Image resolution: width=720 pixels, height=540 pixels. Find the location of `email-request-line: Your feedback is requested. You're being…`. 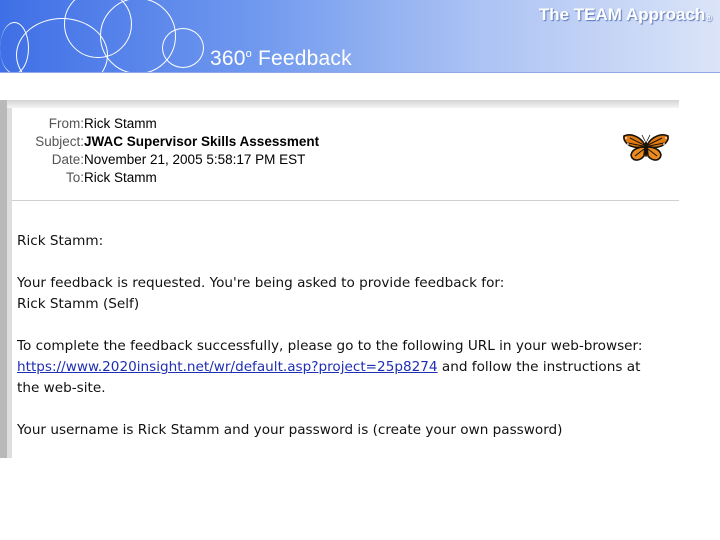

email-request-line: Your feedback is requested. You're being… is located at coordinates (261, 283).